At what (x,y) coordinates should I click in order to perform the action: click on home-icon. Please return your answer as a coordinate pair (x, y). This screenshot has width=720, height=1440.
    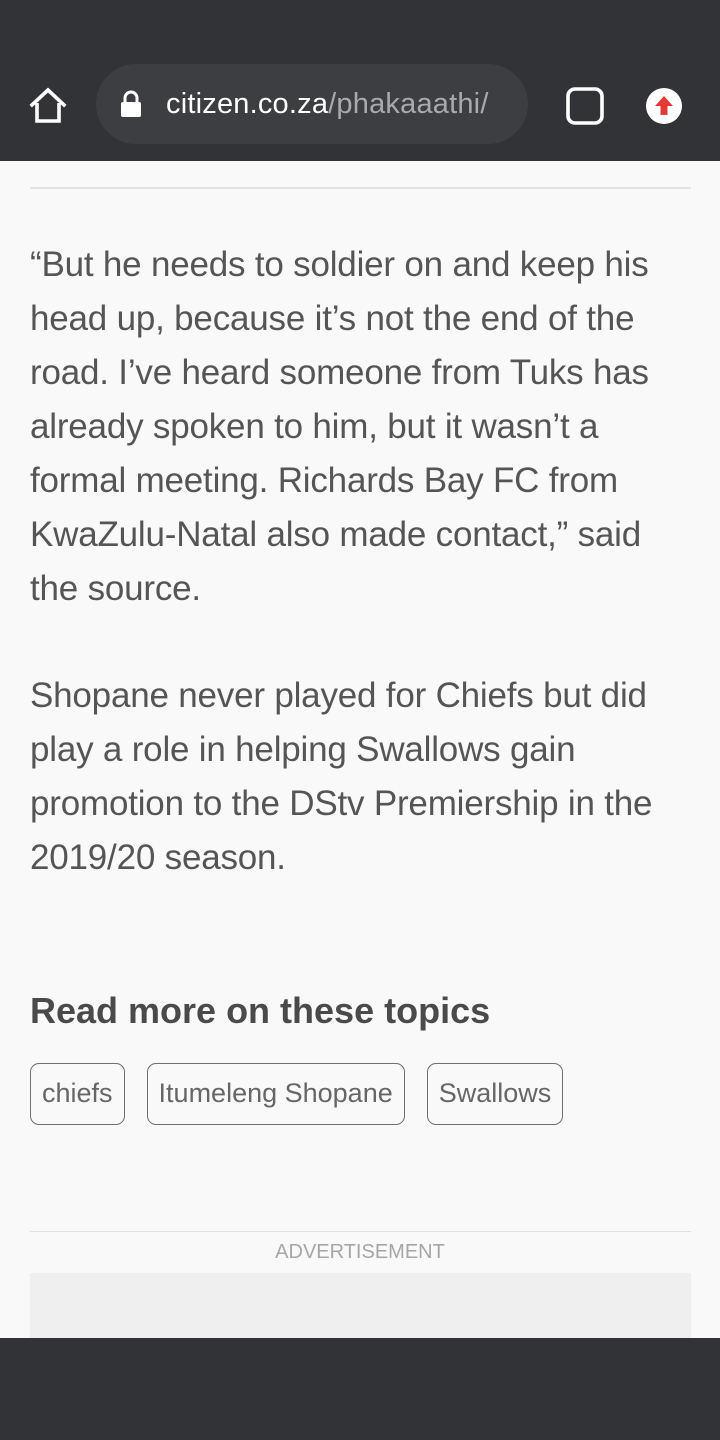
    Looking at the image, I should click on (48, 106).